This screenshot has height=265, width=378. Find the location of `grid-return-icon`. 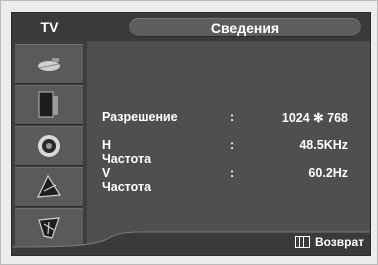

grid-return-icon is located at coordinates (302, 242).